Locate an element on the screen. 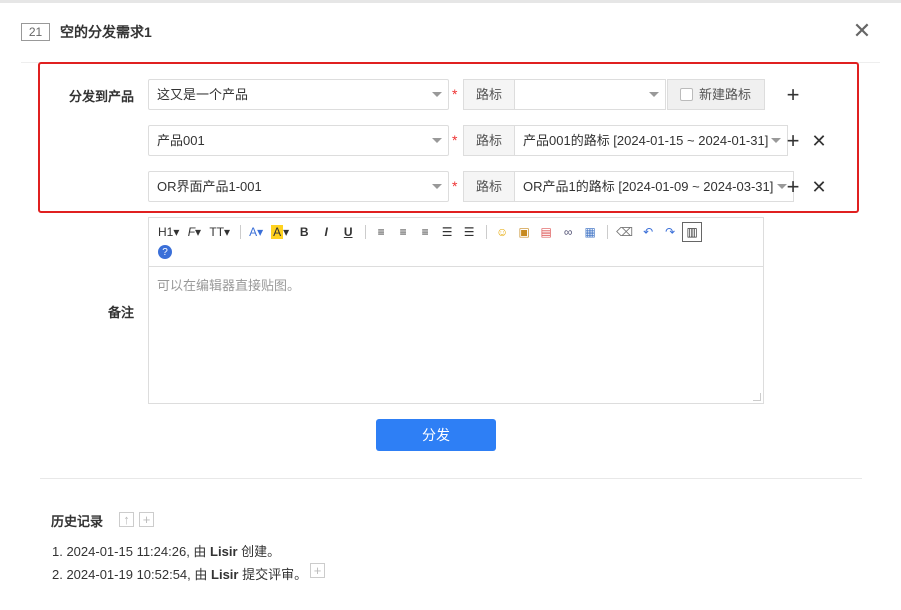 This screenshot has width=901, height=610. modal-title: 空的分发需求1 is located at coordinates (106, 32).